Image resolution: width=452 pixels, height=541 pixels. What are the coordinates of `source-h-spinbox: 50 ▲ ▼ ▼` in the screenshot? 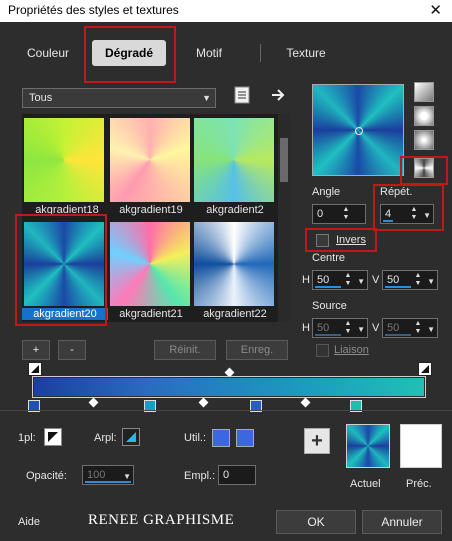 It's located at (340, 328).